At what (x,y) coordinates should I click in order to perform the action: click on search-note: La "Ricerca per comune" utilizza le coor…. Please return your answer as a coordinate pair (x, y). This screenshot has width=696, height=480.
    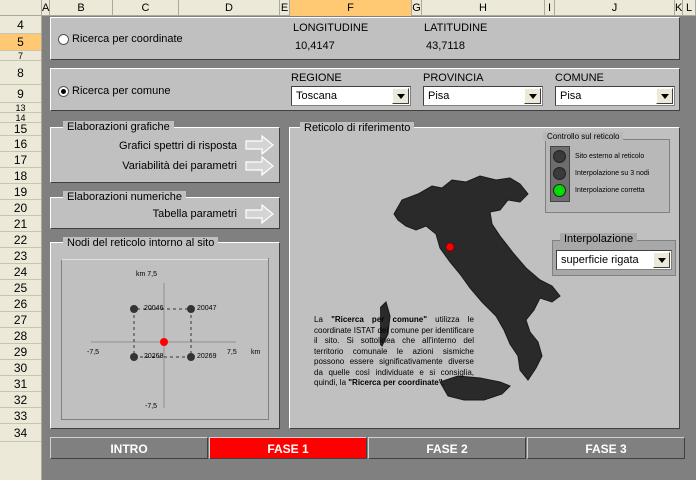
    Looking at the image, I should click on (394, 352).